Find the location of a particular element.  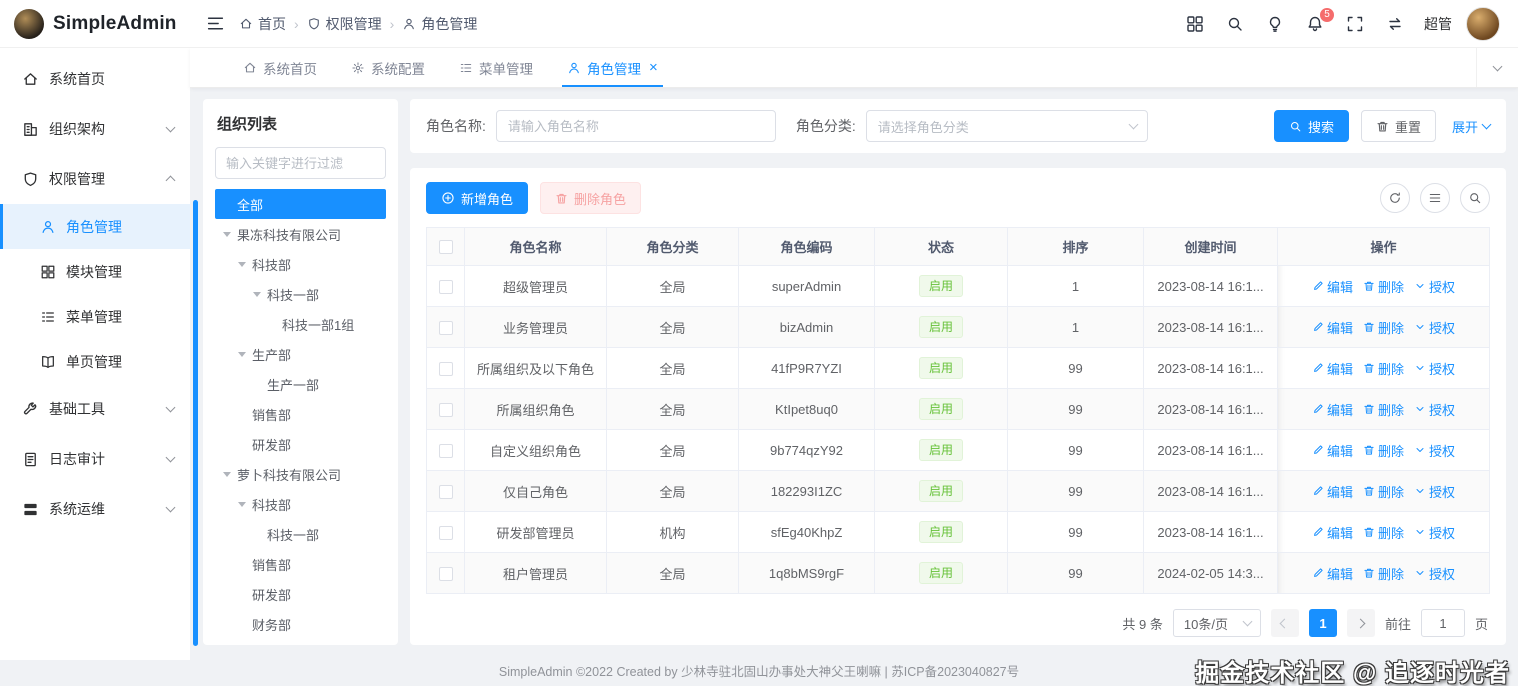

sidebar-item-organization: 组织架构 is located at coordinates (95, 129).